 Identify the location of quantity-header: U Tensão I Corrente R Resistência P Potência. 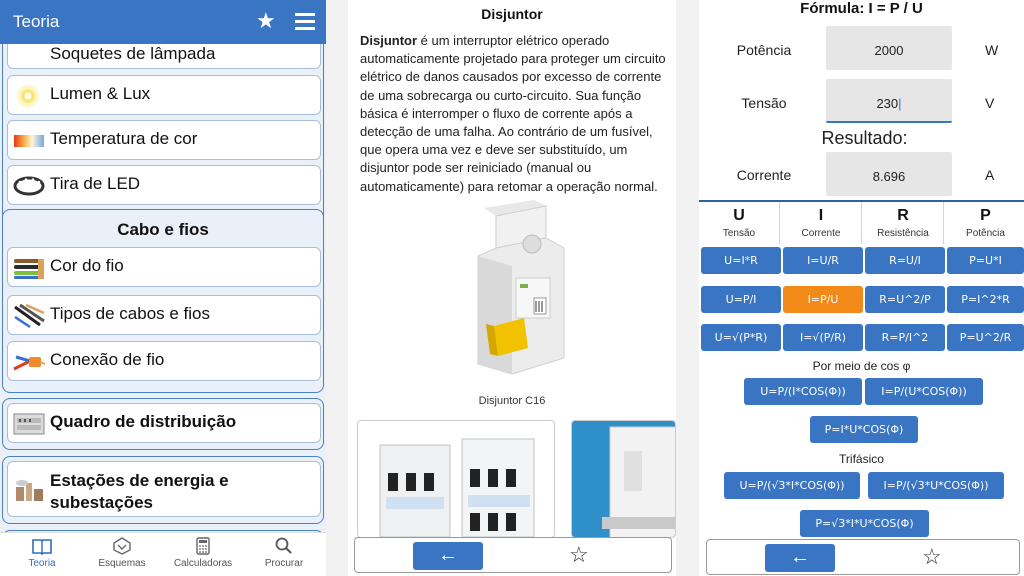
(861, 222).